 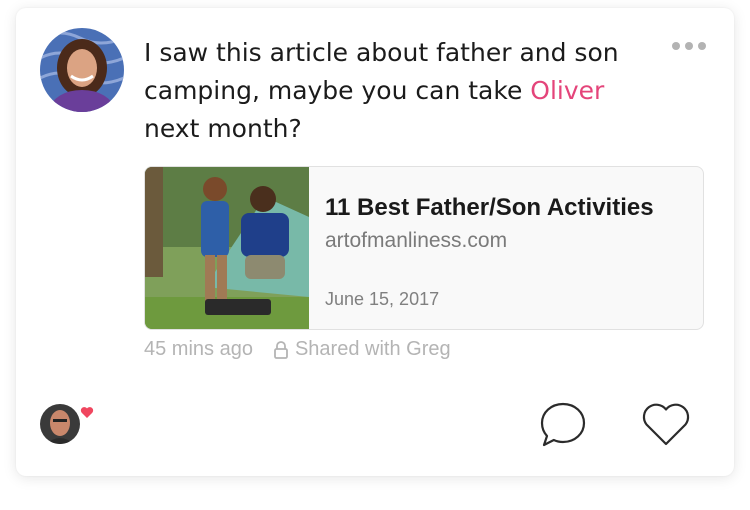 What do you see at coordinates (223, 128) in the screenshot?
I see `message-text-end: next month?` at bounding box center [223, 128].